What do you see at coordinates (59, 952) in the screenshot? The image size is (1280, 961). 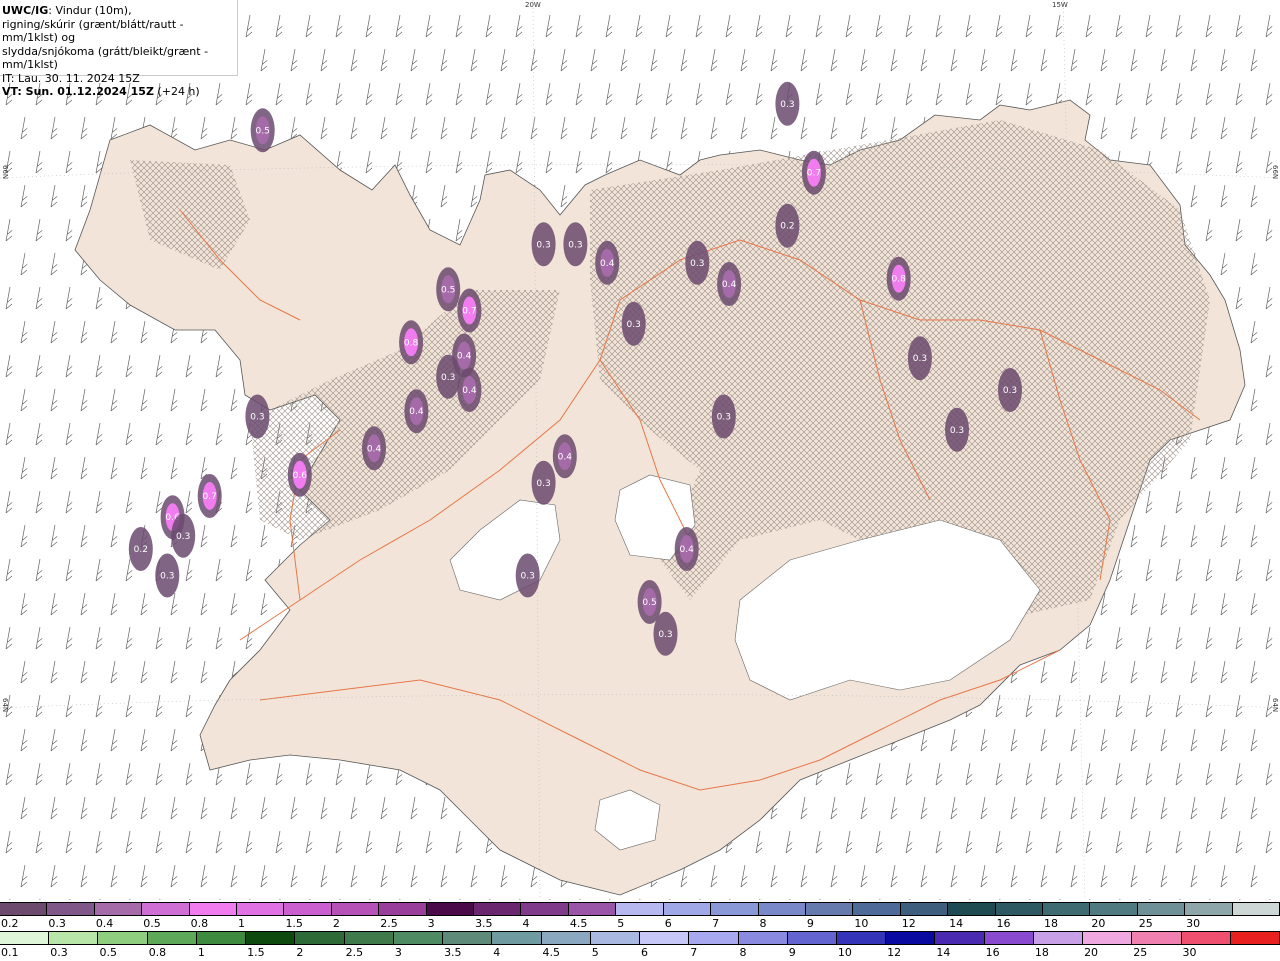 I see `scale-label: 0.3` at bounding box center [59, 952].